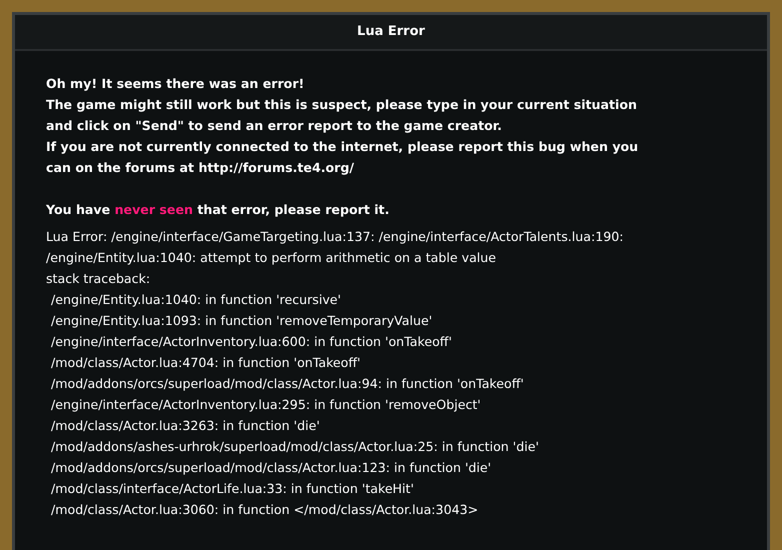  What do you see at coordinates (195, 300) in the screenshot?
I see `traceback-line: /engine/Entity.lua:1040: in function 'recursive'` at bounding box center [195, 300].